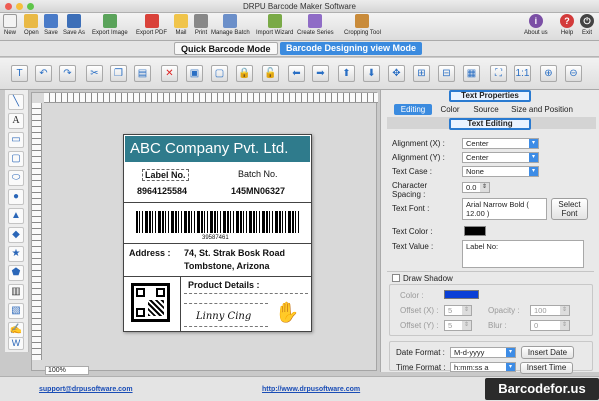 This screenshot has height=401, width=599. I want to click on barcode-image, so click(218, 222).